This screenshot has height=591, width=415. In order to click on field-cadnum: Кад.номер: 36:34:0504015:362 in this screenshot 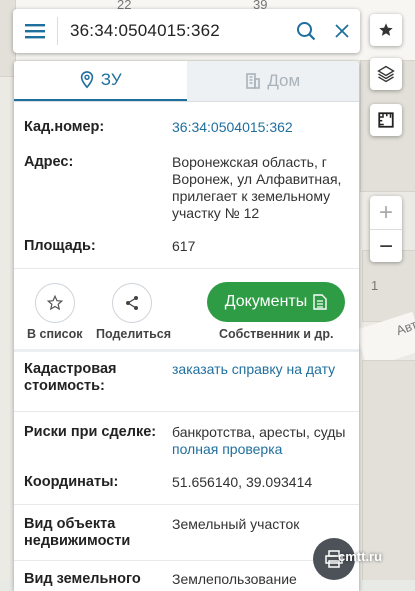, I will do `click(186, 127)`.